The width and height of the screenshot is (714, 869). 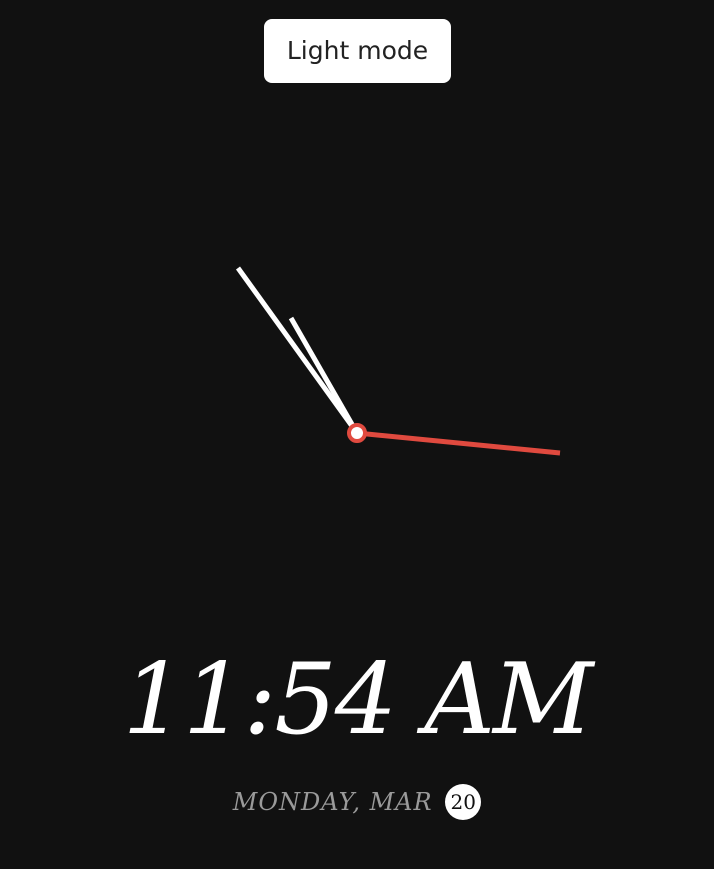 I want to click on digital-time: 11:54 AM, so click(x=358, y=700).